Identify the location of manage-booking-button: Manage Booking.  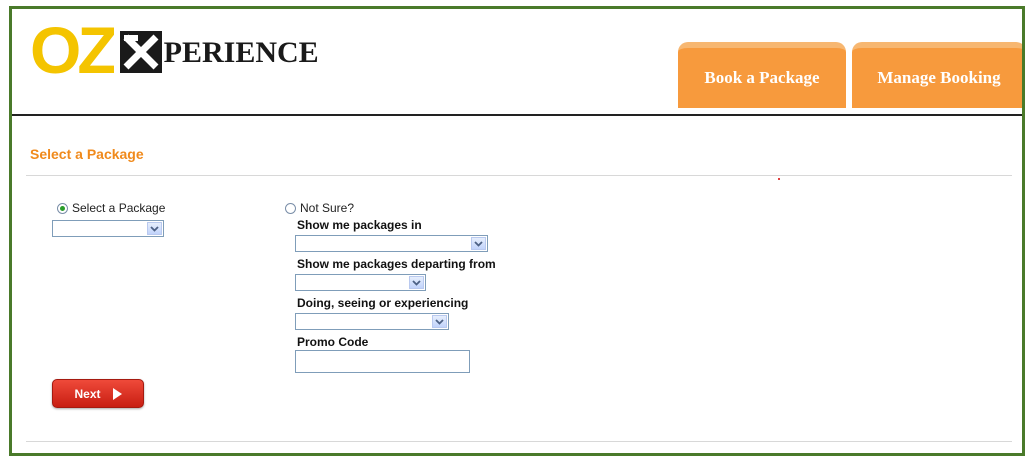
(937, 75).